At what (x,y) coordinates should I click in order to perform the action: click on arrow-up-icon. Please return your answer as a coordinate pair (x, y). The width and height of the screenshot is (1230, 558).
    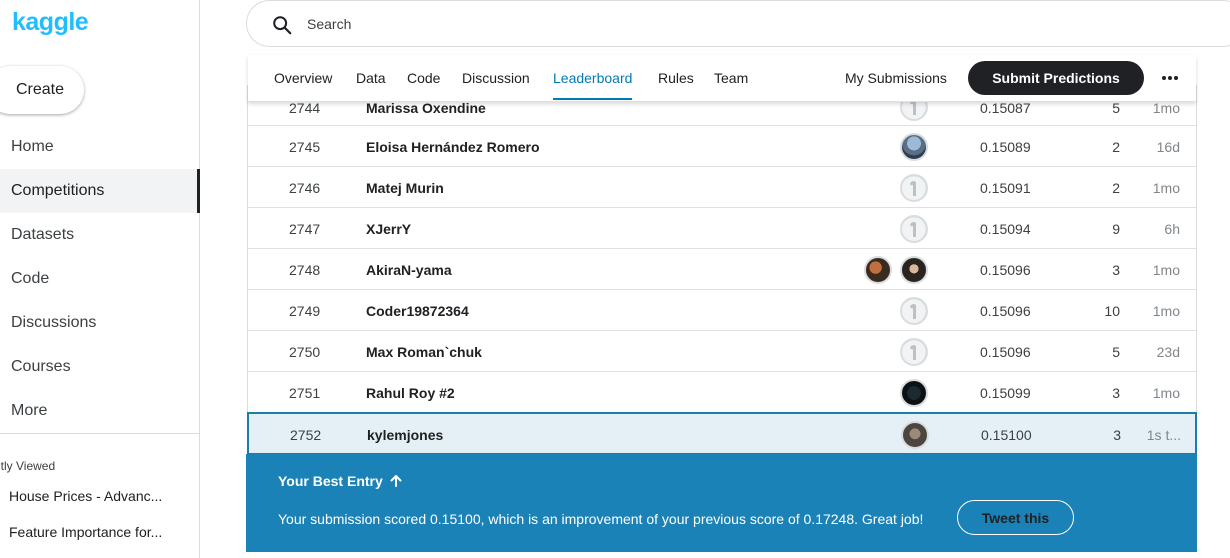
    Looking at the image, I should click on (396, 481).